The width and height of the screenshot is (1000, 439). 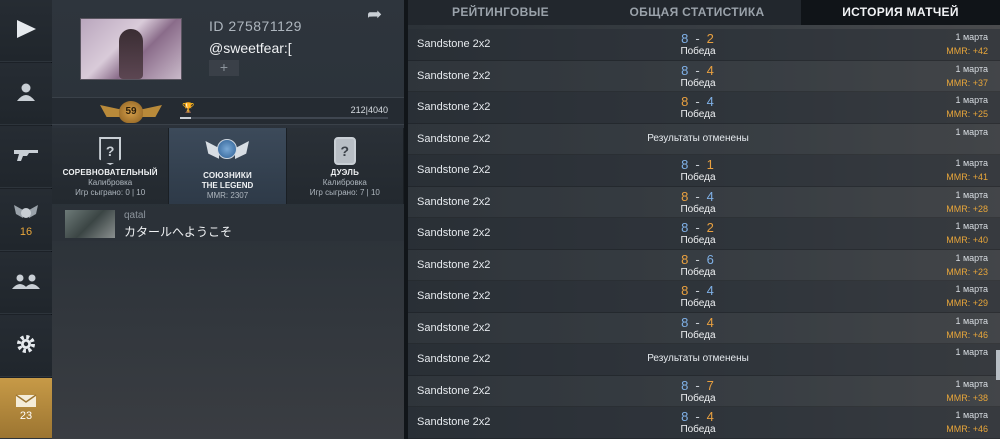 What do you see at coordinates (967, 271) in the screenshot?
I see `match-mmr: MMR: +23` at bounding box center [967, 271].